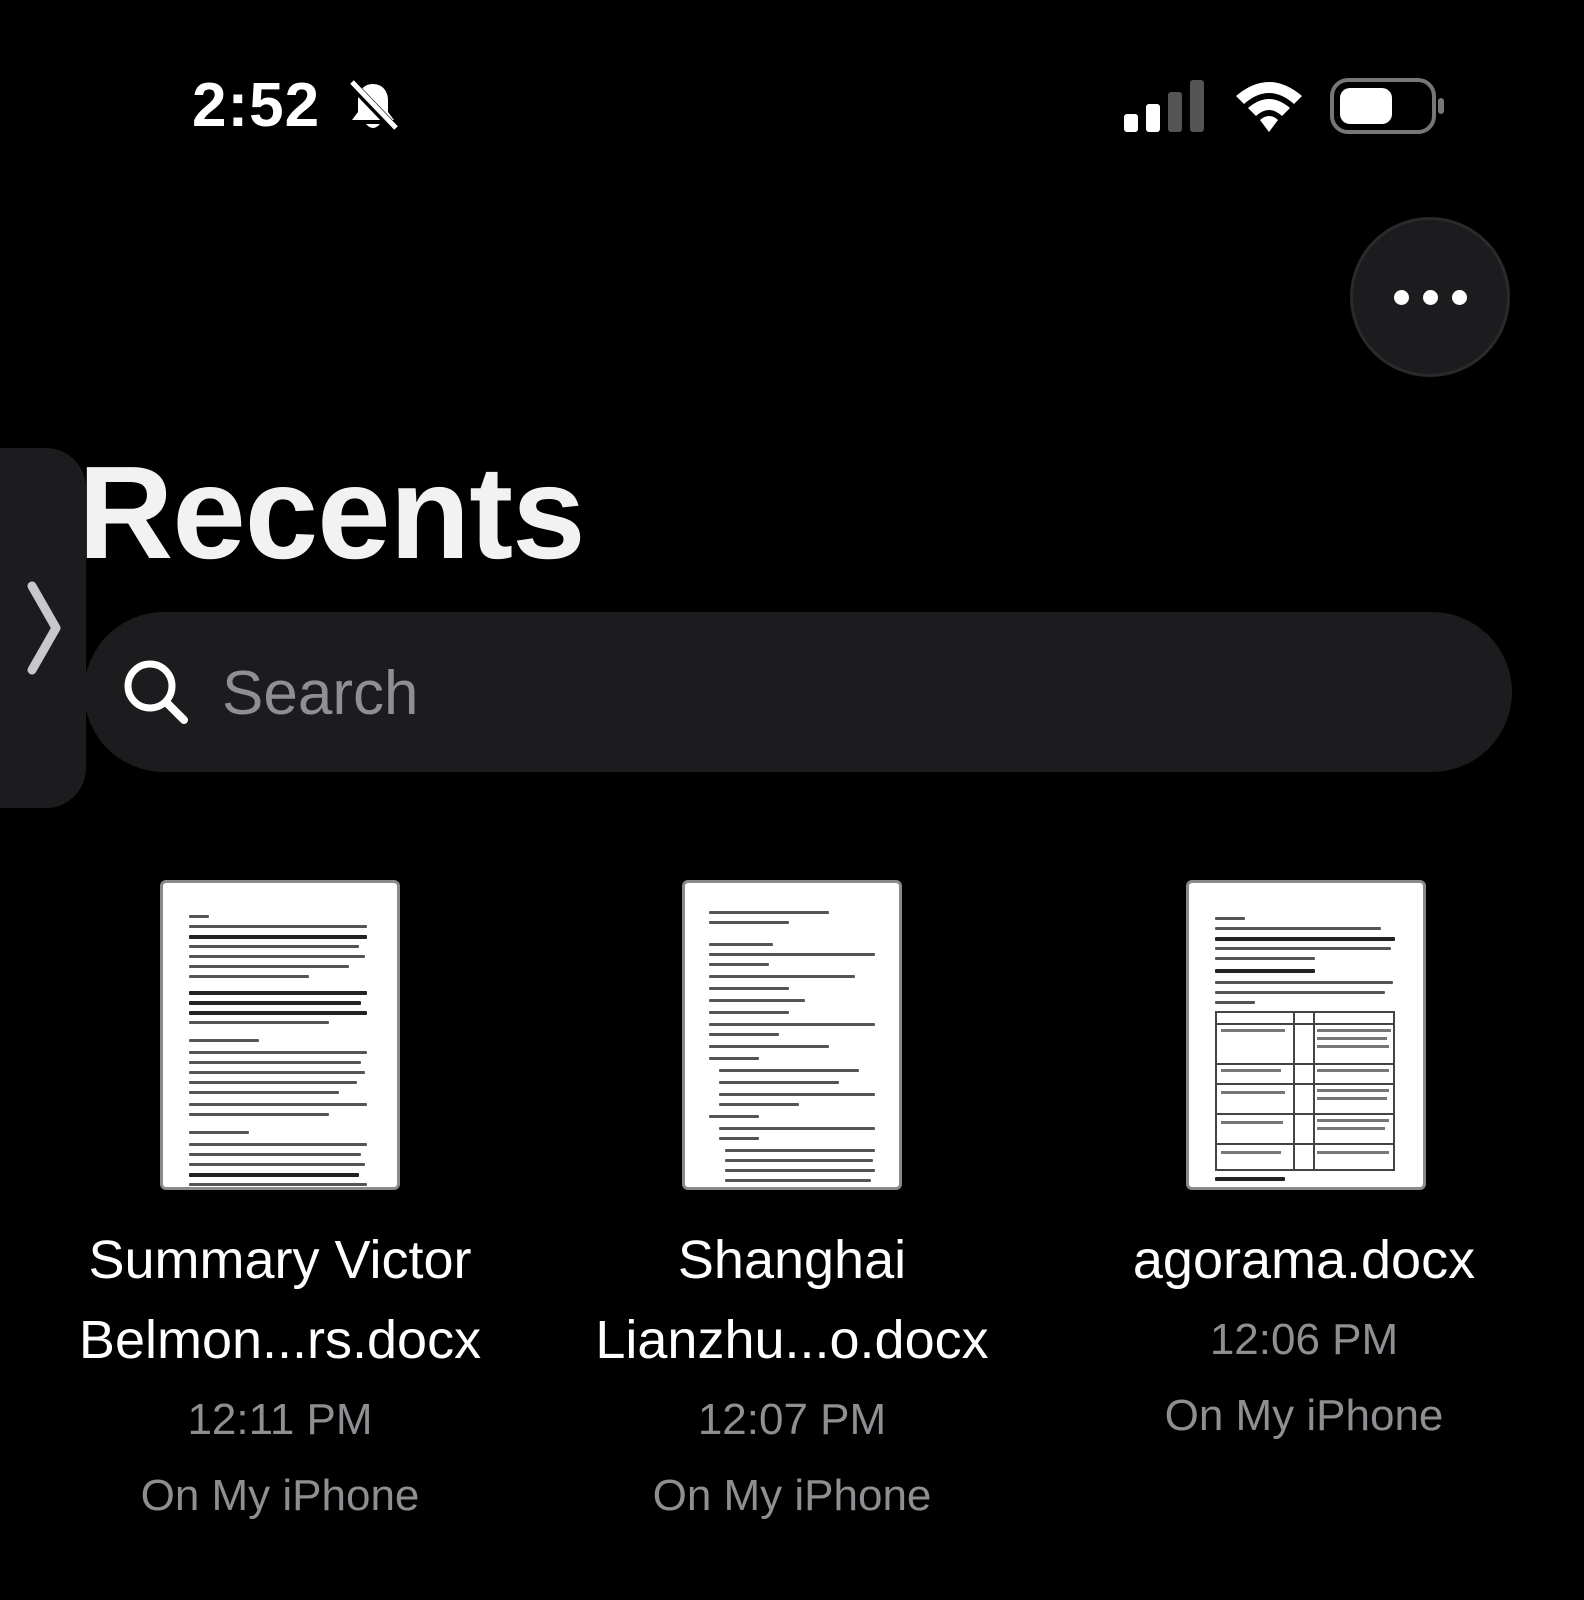 This screenshot has width=1584, height=1600. I want to click on file-name-line1: Shanghai, so click(792, 1260).